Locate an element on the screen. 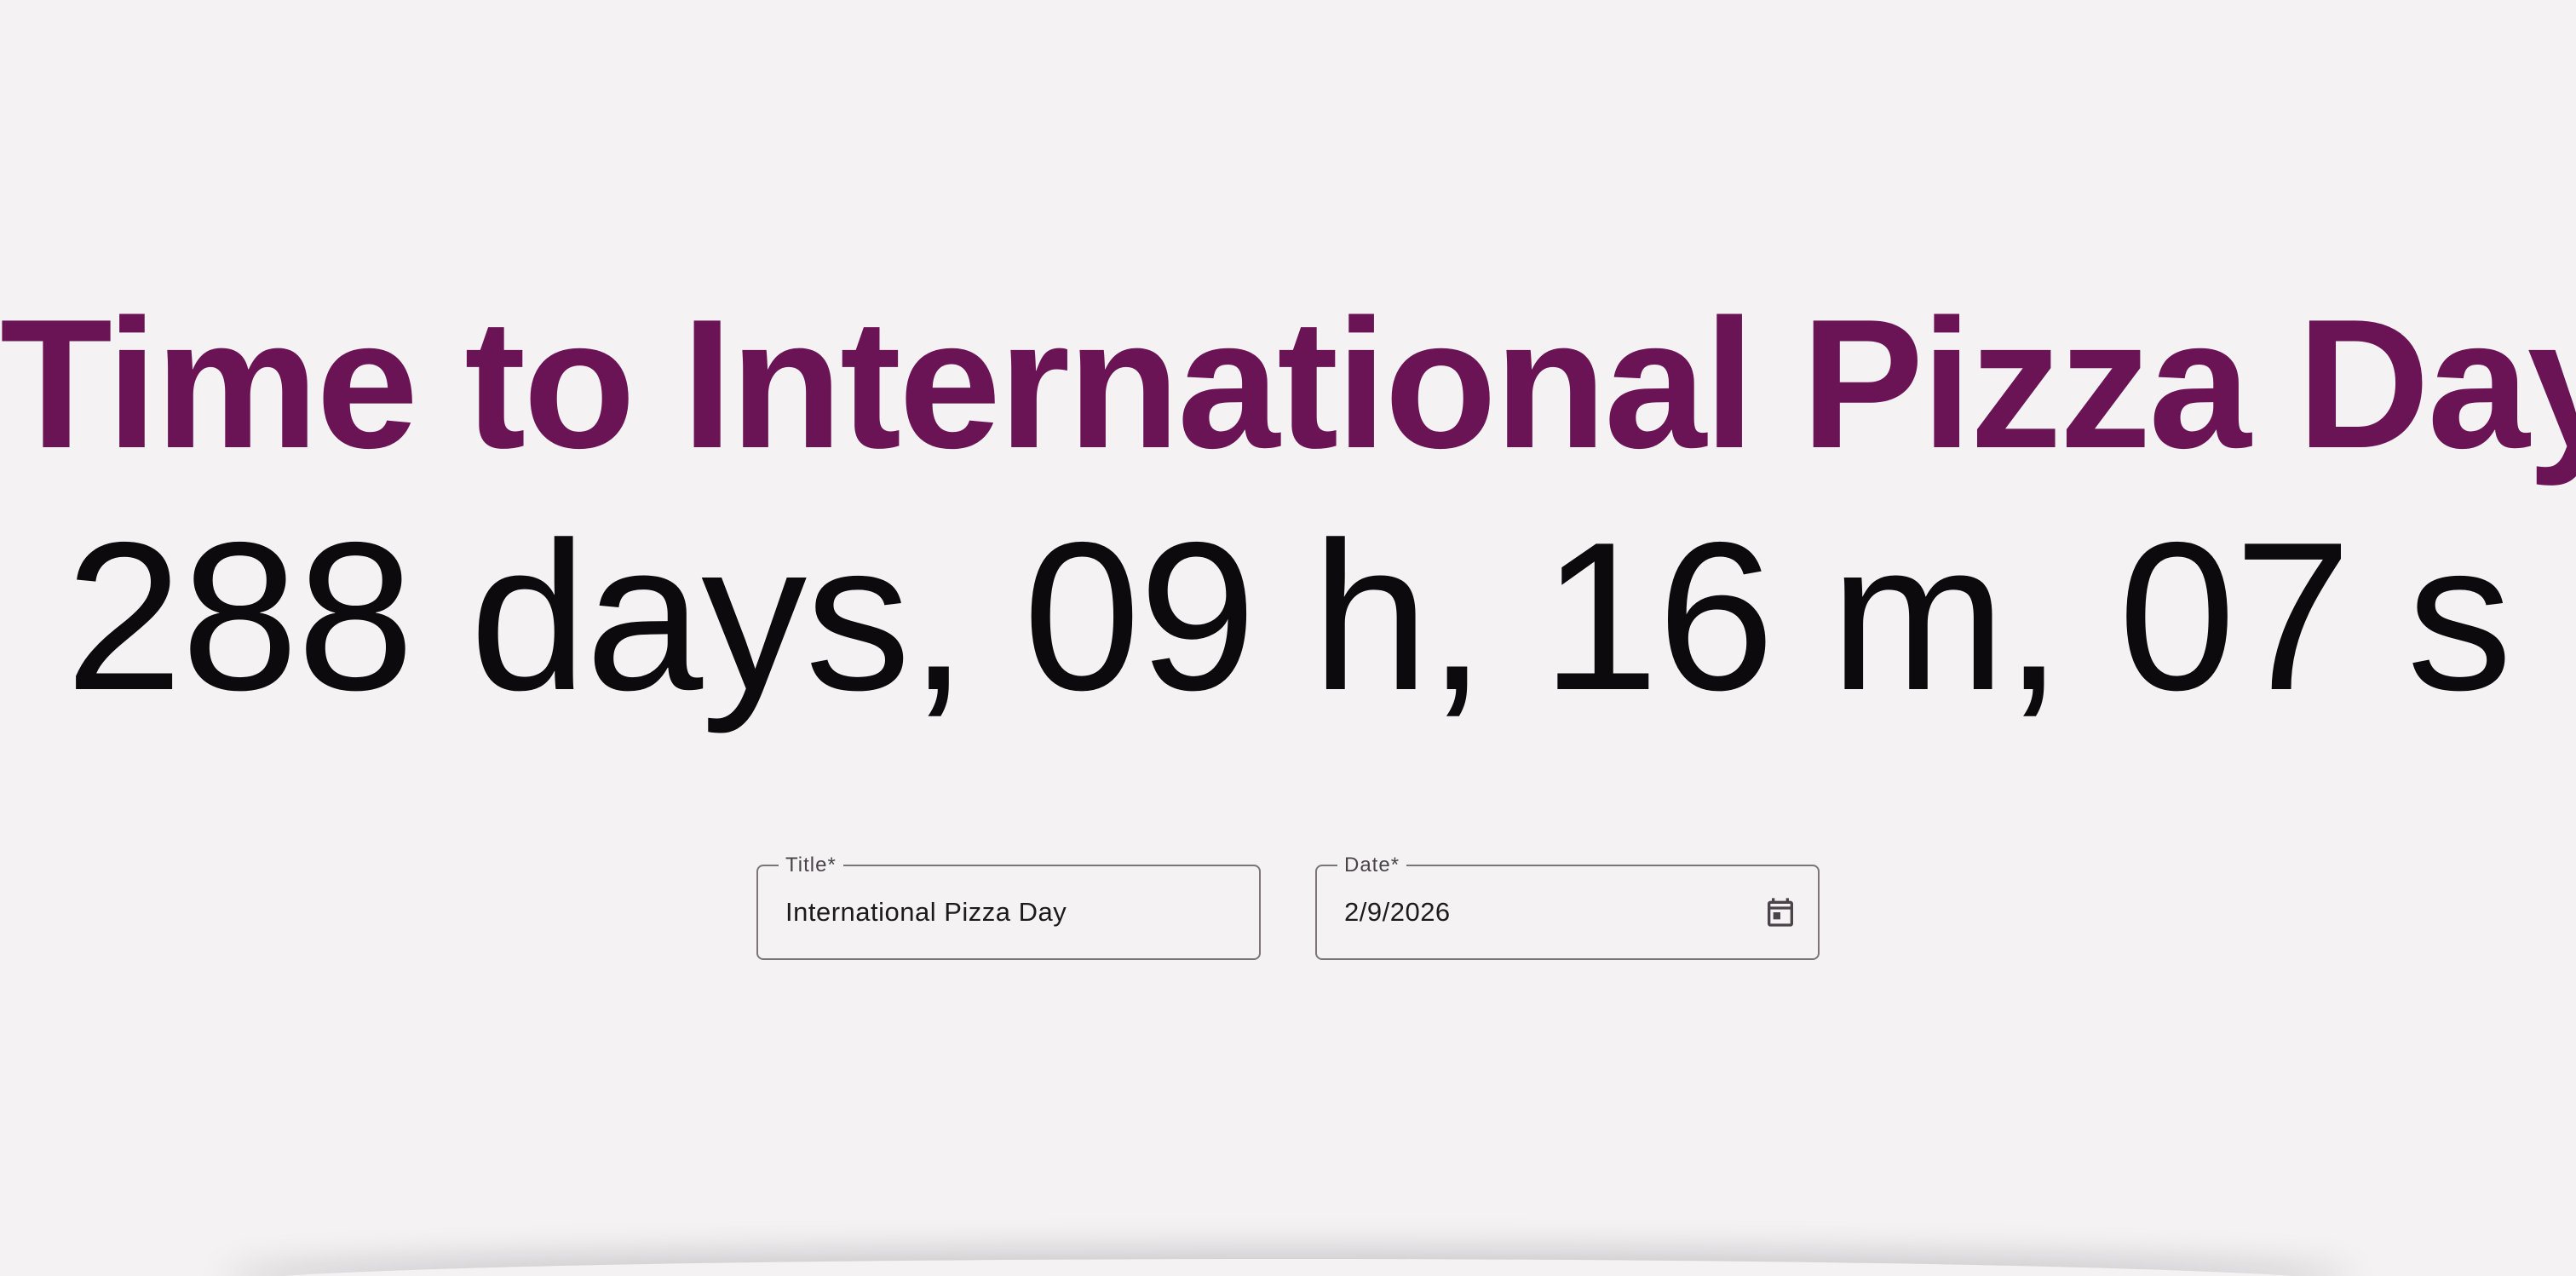  calendar-icon is located at coordinates (1780, 912).